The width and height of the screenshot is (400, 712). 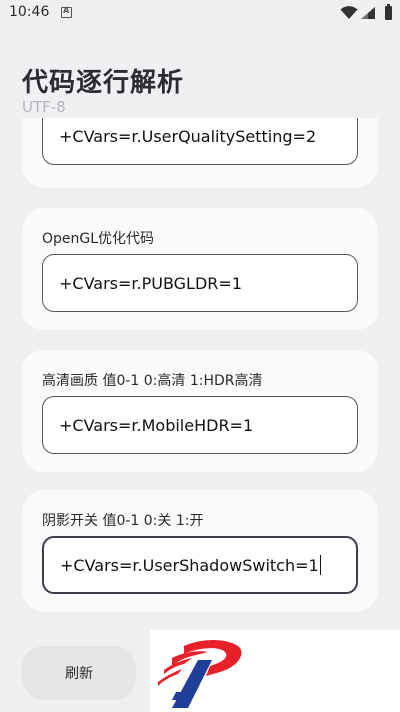 I want to click on card-label-opengl: OpenGL优化代码, so click(x=98, y=239).